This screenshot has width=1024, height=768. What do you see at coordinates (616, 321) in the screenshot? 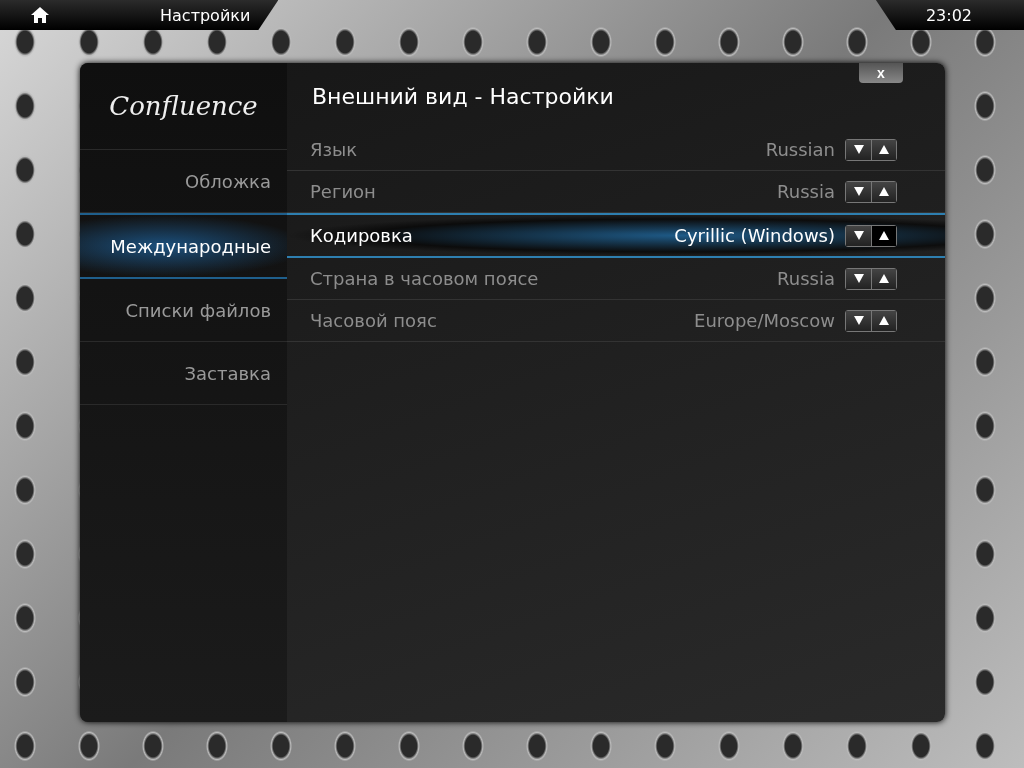
I see `setting-row: Часовой пояс Europe/Moscow` at bounding box center [616, 321].